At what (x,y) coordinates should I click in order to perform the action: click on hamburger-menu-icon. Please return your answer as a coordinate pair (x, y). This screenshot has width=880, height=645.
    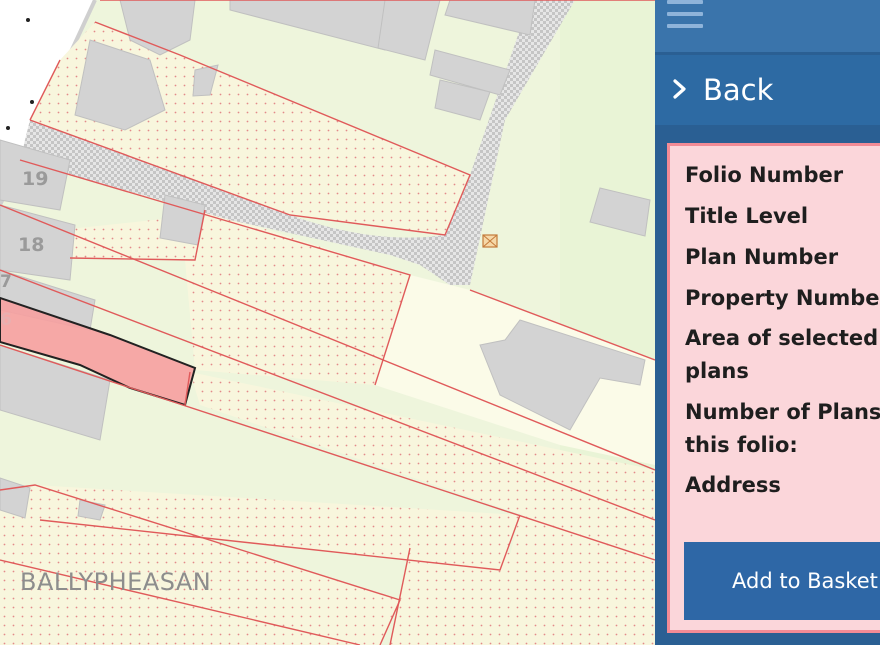
    Looking at the image, I should click on (685, 17).